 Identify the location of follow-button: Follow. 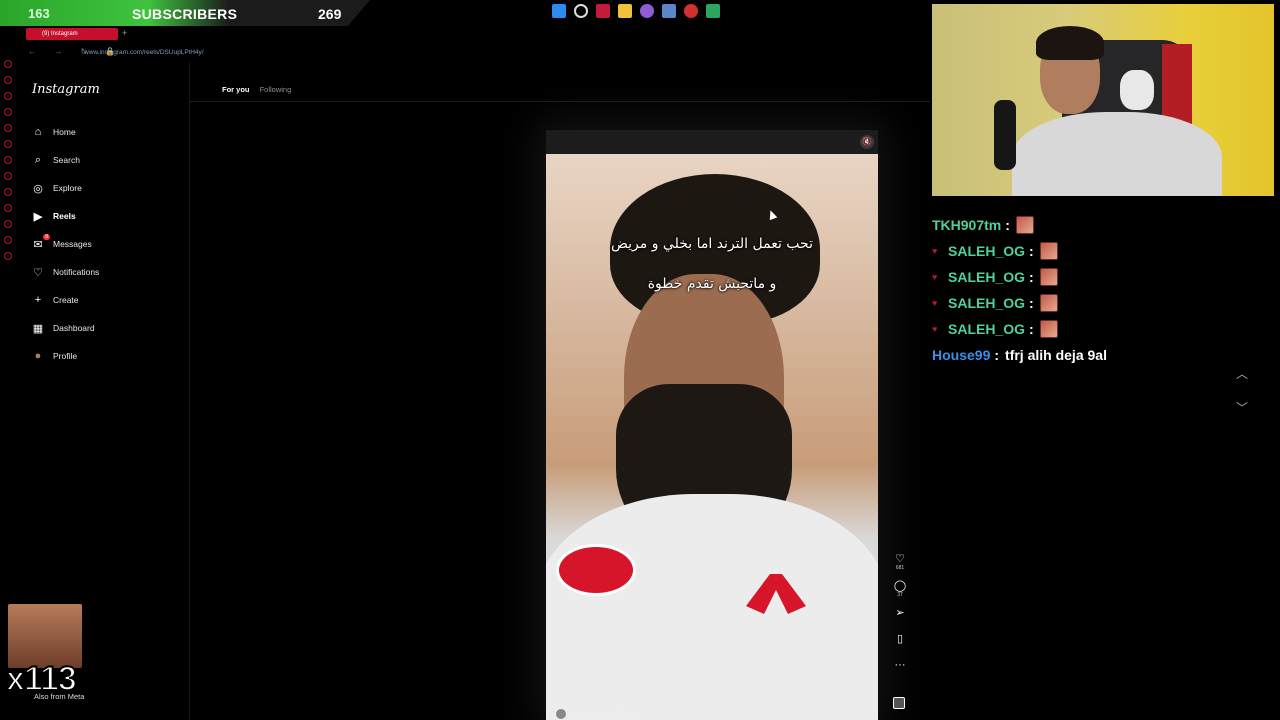
(625, 714).